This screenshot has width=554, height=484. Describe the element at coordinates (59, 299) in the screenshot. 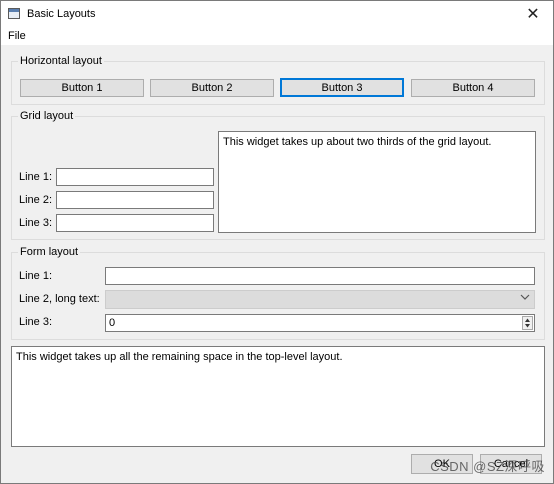

I see `form-line2-label: Line 2, long text:` at that location.